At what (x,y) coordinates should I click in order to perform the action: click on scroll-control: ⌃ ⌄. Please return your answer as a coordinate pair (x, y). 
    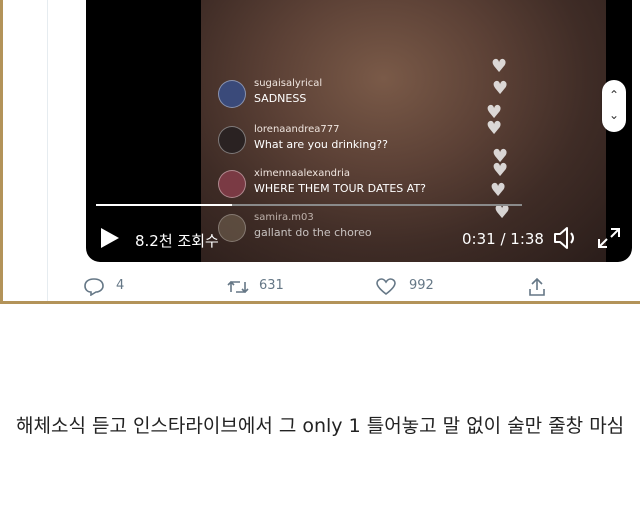
    Looking at the image, I should click on (614, 106).